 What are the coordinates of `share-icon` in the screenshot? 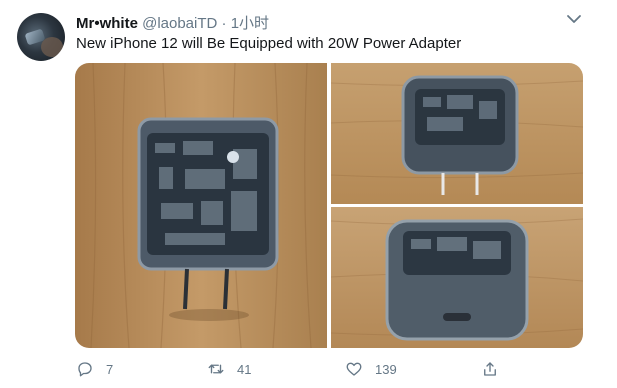 It's located at (490, 369).